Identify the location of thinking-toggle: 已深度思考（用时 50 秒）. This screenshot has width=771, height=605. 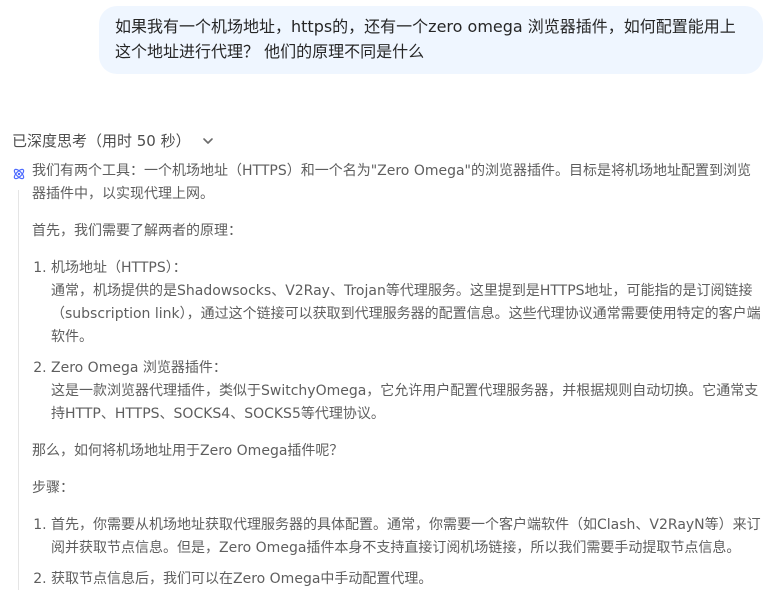
(113, 140).